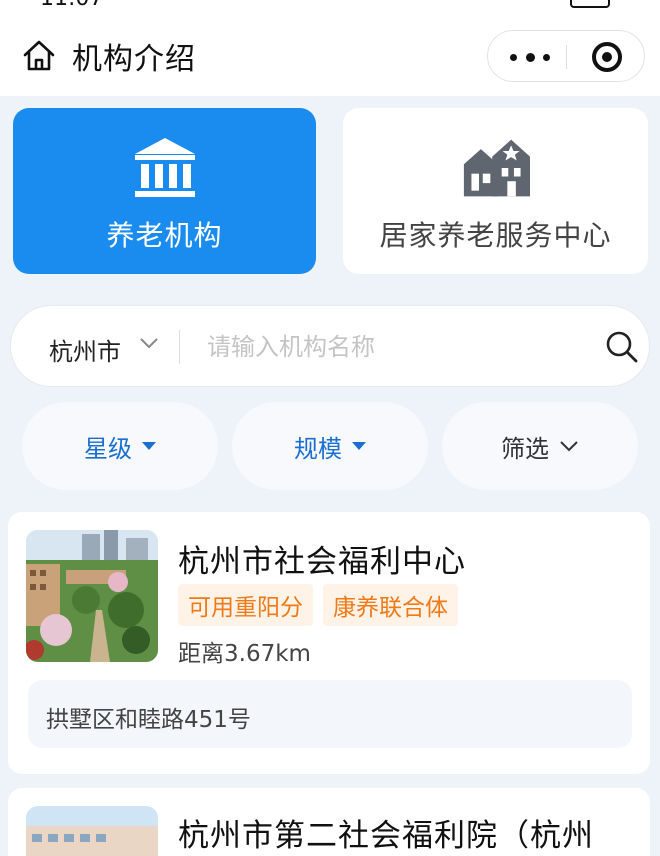 The width and height of the screenshot is (660, 856). I want to click on category-label: 养老机构, so click(164, 235).